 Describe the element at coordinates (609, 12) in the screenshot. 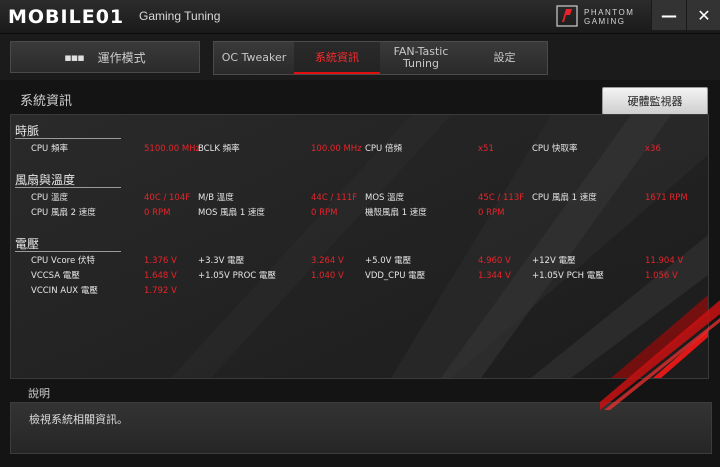

I see `brand-line-1: PHANTOM` at that location.